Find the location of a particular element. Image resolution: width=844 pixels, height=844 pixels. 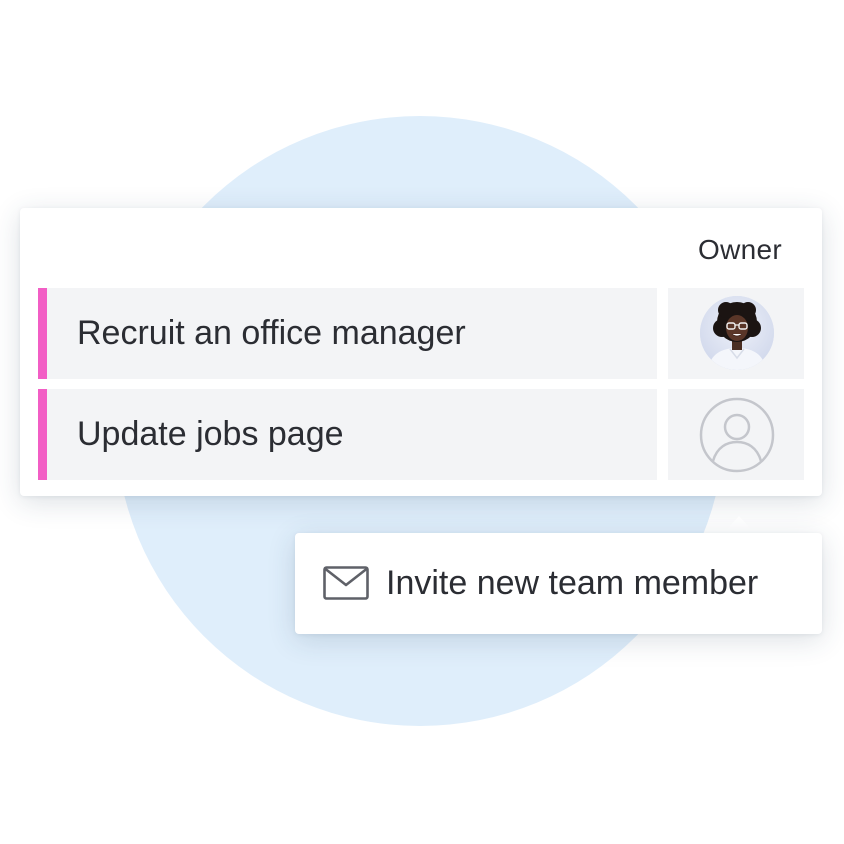

task-name-cell: Recruit an office manager is located at coordinates (347, 333).